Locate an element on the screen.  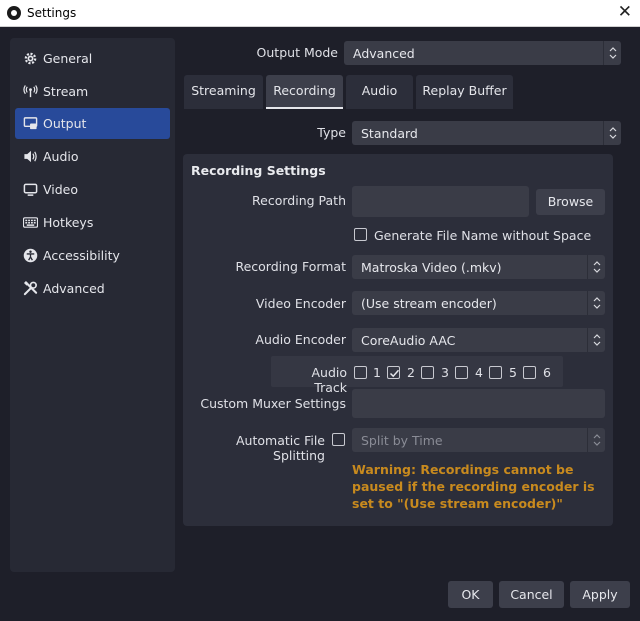
close-icon: ✕ is located at coordinates (625, 12).